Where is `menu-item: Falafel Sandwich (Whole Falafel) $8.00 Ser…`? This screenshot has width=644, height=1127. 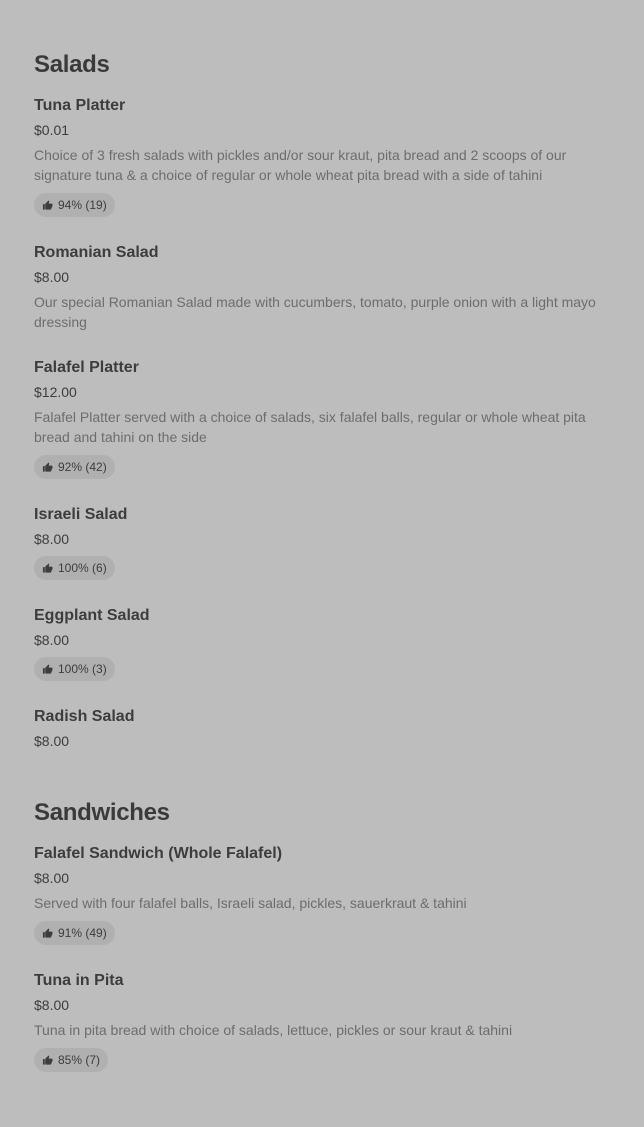
menu-item: Falafel Sandwich (Whole Falafel) $8.00 Ser… is located at coordinates (324, 894).